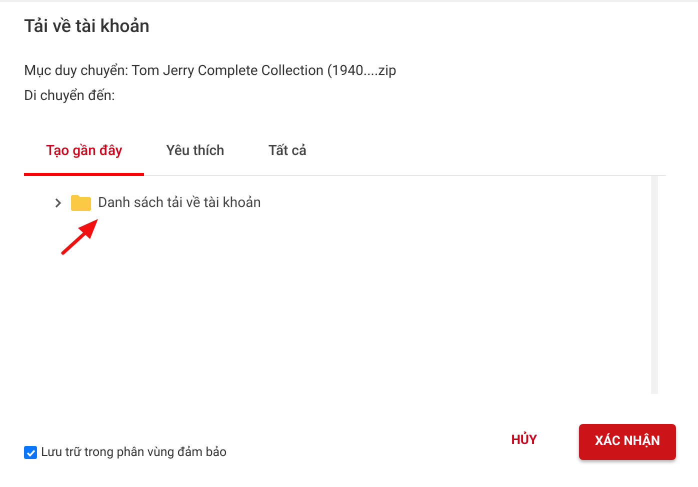 The image size is (698, 487). What do you see at coordinates (654, 285) in the screenshot?
I see `scrollbar-track` at bounding box center [654, 285].